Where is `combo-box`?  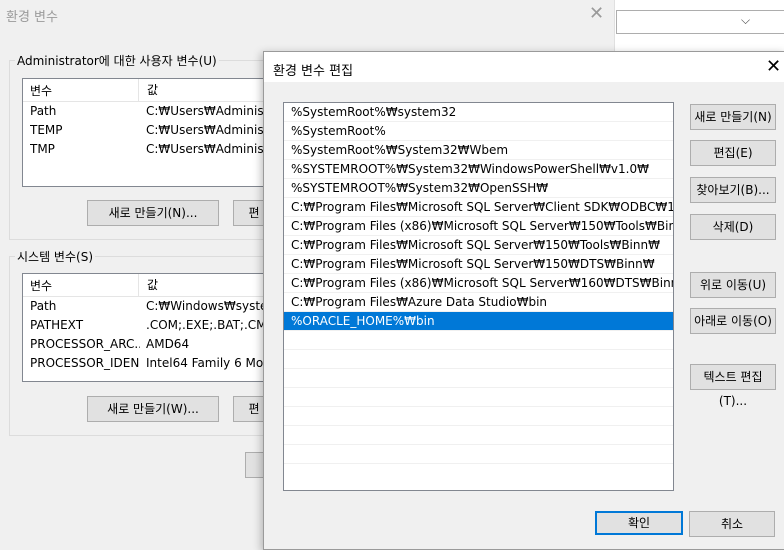
combo-box is located at coordinates (700, 22).